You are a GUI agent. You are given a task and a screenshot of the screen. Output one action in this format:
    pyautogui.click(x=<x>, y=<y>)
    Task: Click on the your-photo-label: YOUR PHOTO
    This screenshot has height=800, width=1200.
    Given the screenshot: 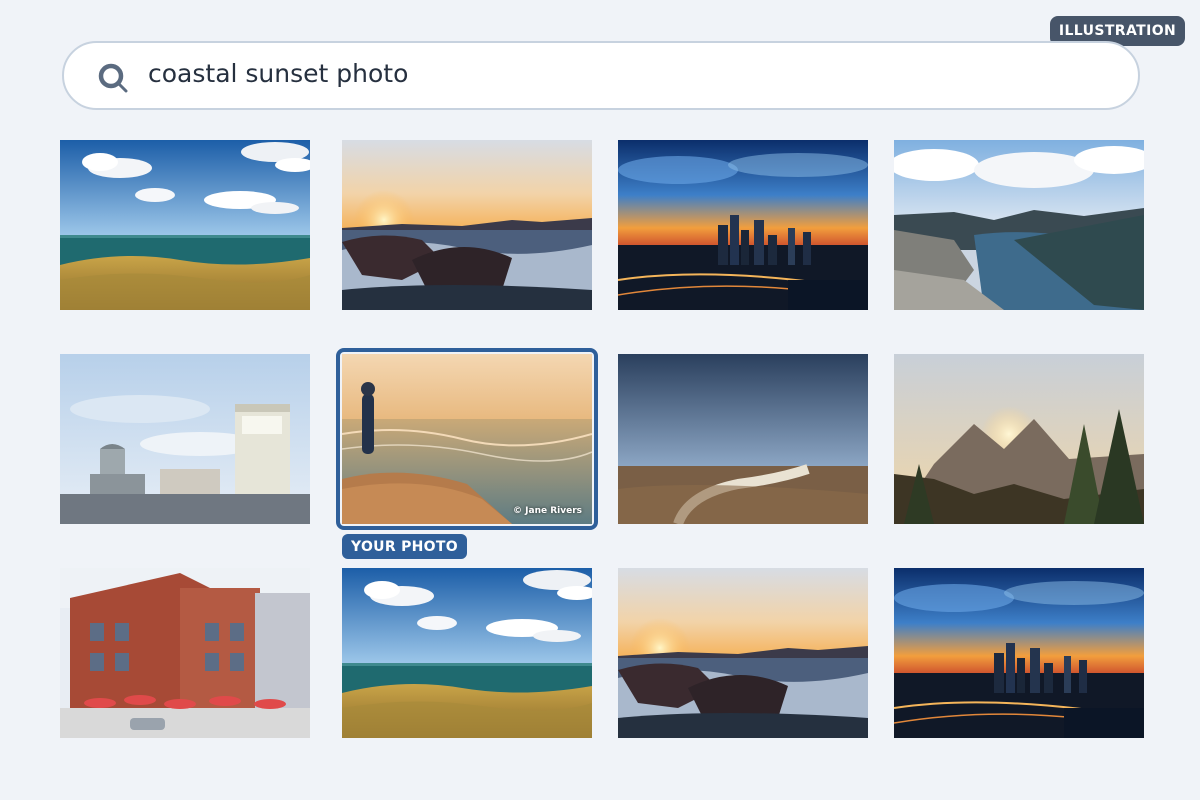 What is the action you would take?
    pyautogui.click(x=404, y=546)
    